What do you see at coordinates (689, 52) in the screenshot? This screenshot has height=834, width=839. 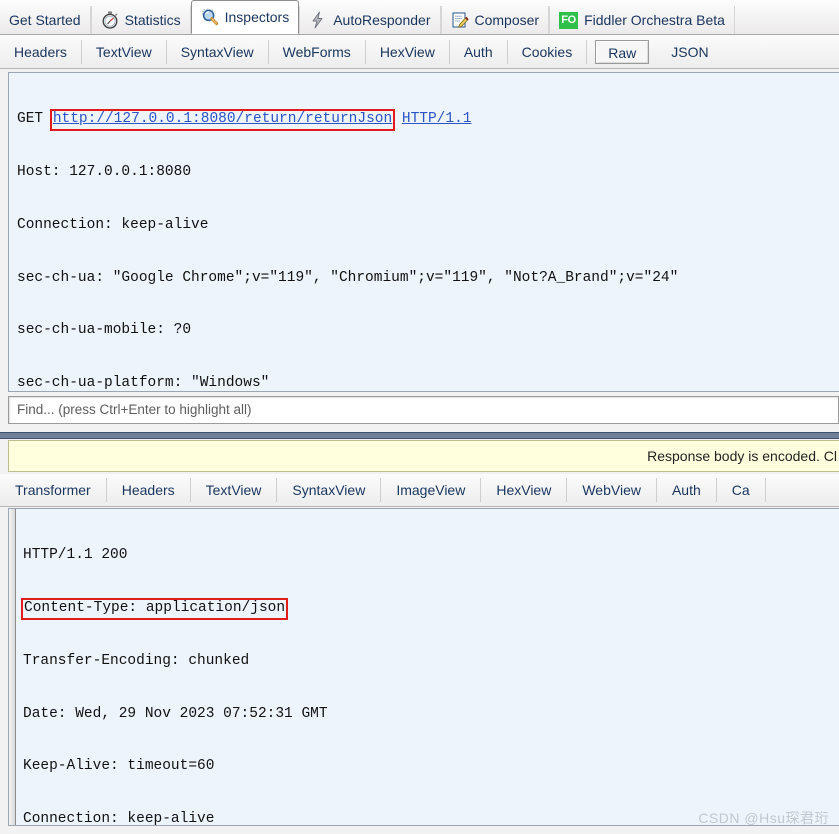 I see `request-tab-json: JSON` at bounding box center [689, 52].